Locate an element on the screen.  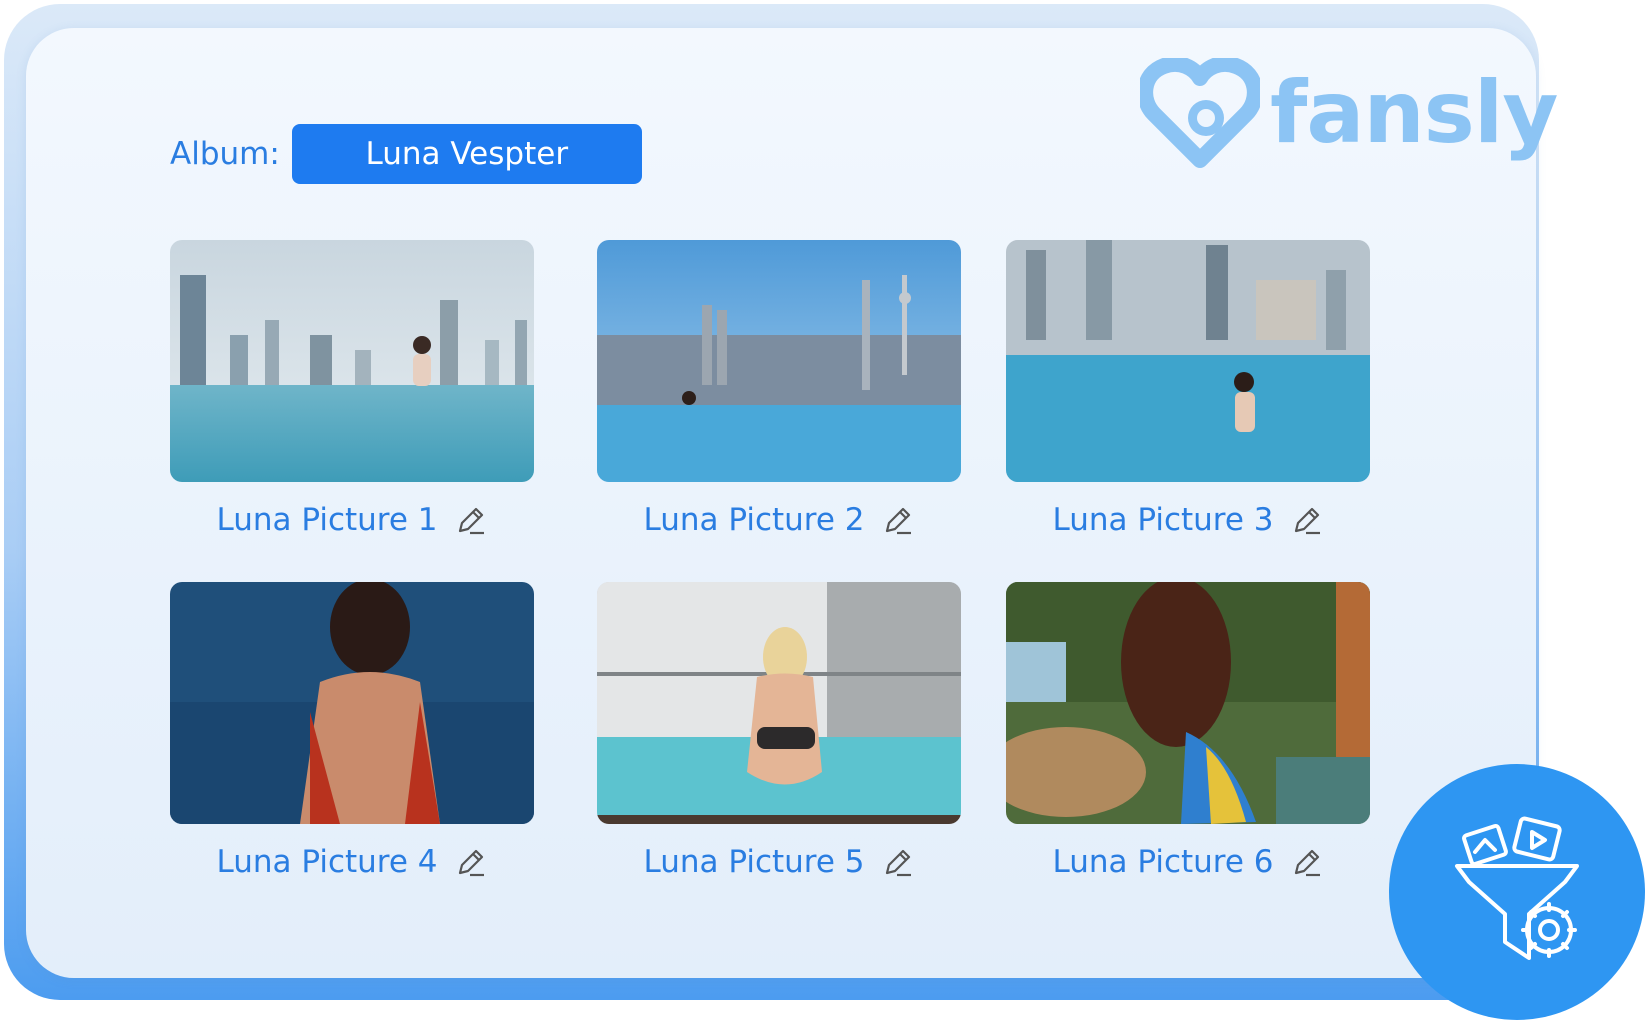
brand-name: fansly is located at coordinates (1414, 113).